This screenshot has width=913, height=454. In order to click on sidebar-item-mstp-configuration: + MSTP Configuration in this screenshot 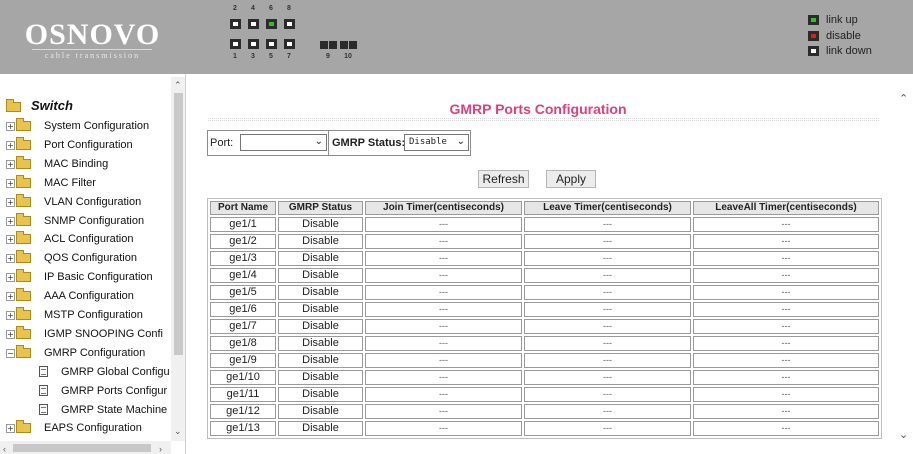, I will do `click(88, 315)`.